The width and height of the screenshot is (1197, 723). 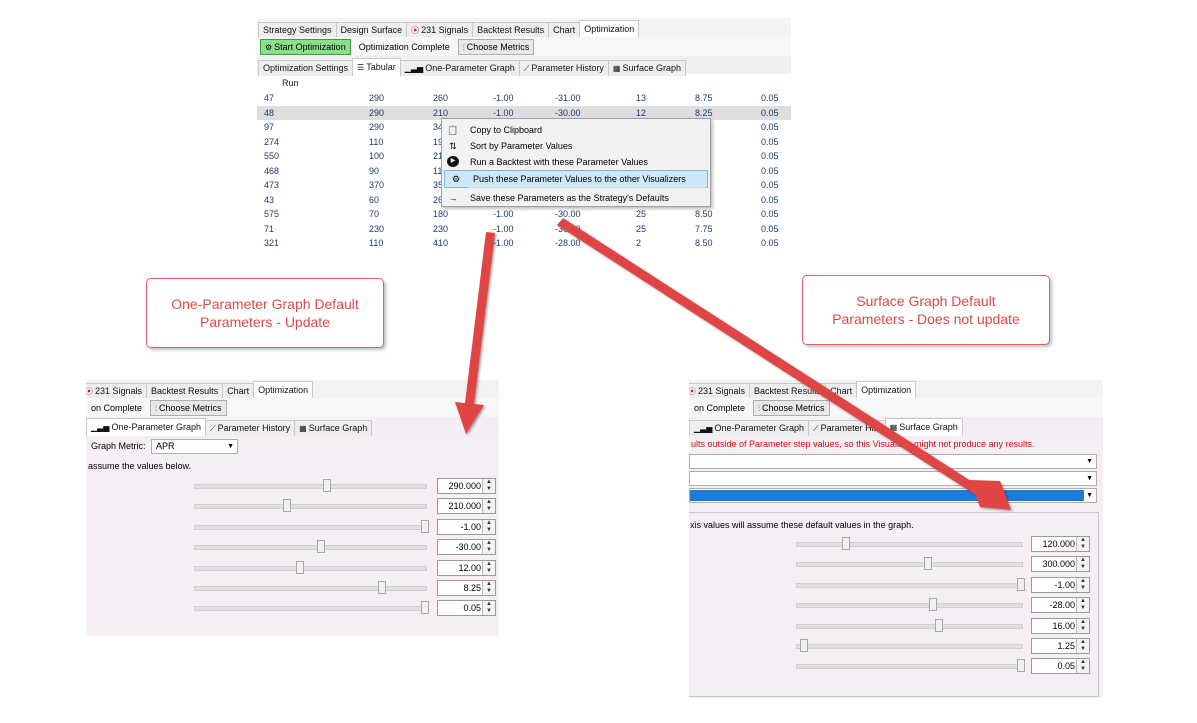 I want to click on metric-select: ▼, so click(x=893, y=495).